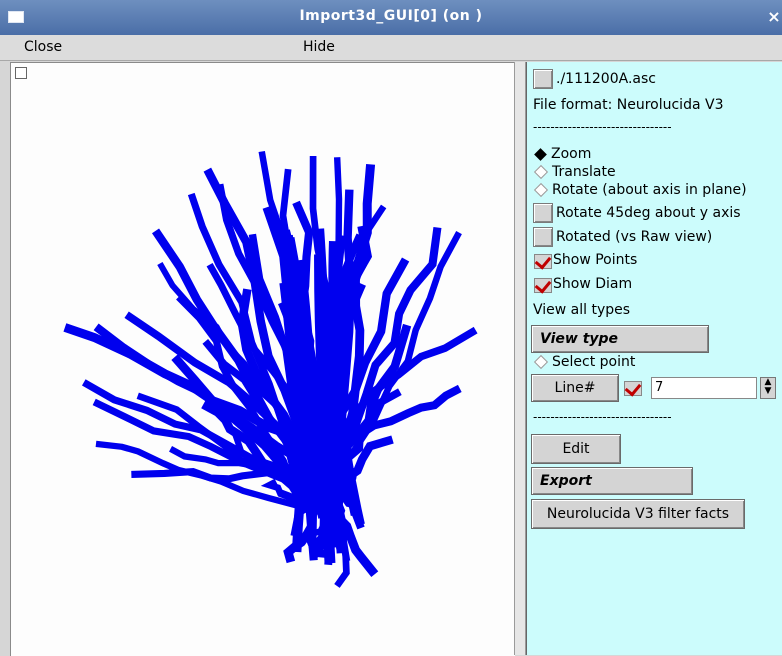 Image resolution: width=782 pixels, height=656 pixels. I want to click on radio-translate: Translate, so click(574, 172).